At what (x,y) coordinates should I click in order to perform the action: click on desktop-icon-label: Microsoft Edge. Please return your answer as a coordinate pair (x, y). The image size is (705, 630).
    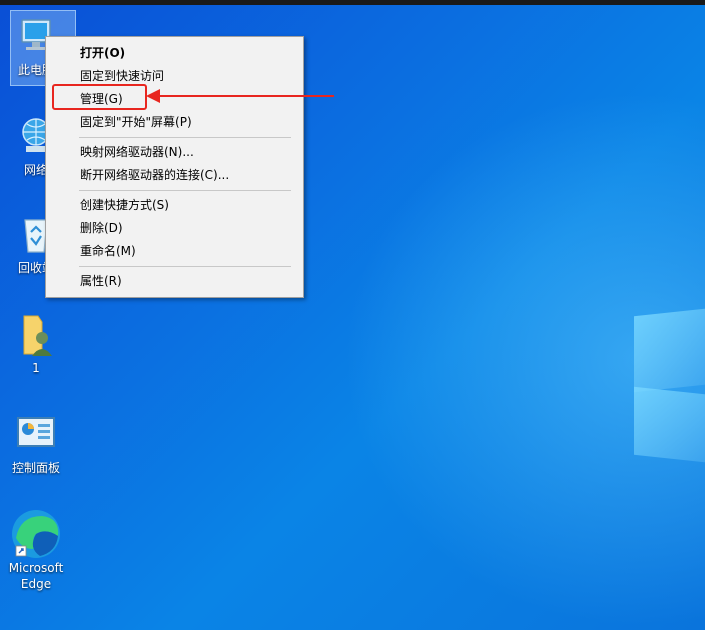
    Looking at the image, I should click on (36, 576).